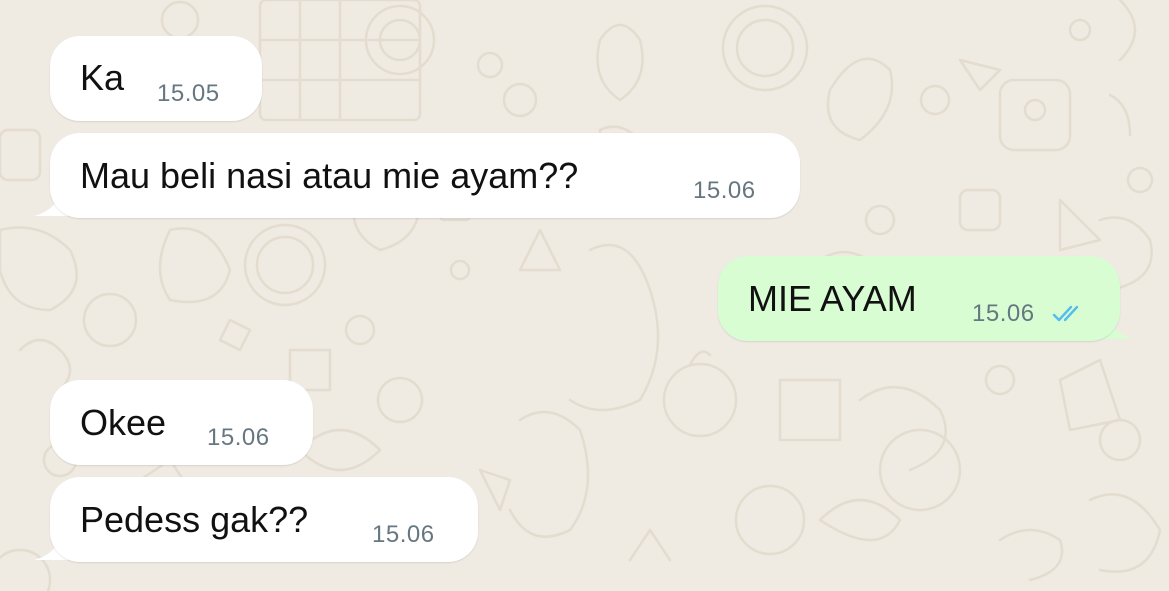 The width and height of the screenshot is (1169, 591). Describe the element at coordinates (1065, 313) in the screenshot. I see `double-check-read-icon` at that location.